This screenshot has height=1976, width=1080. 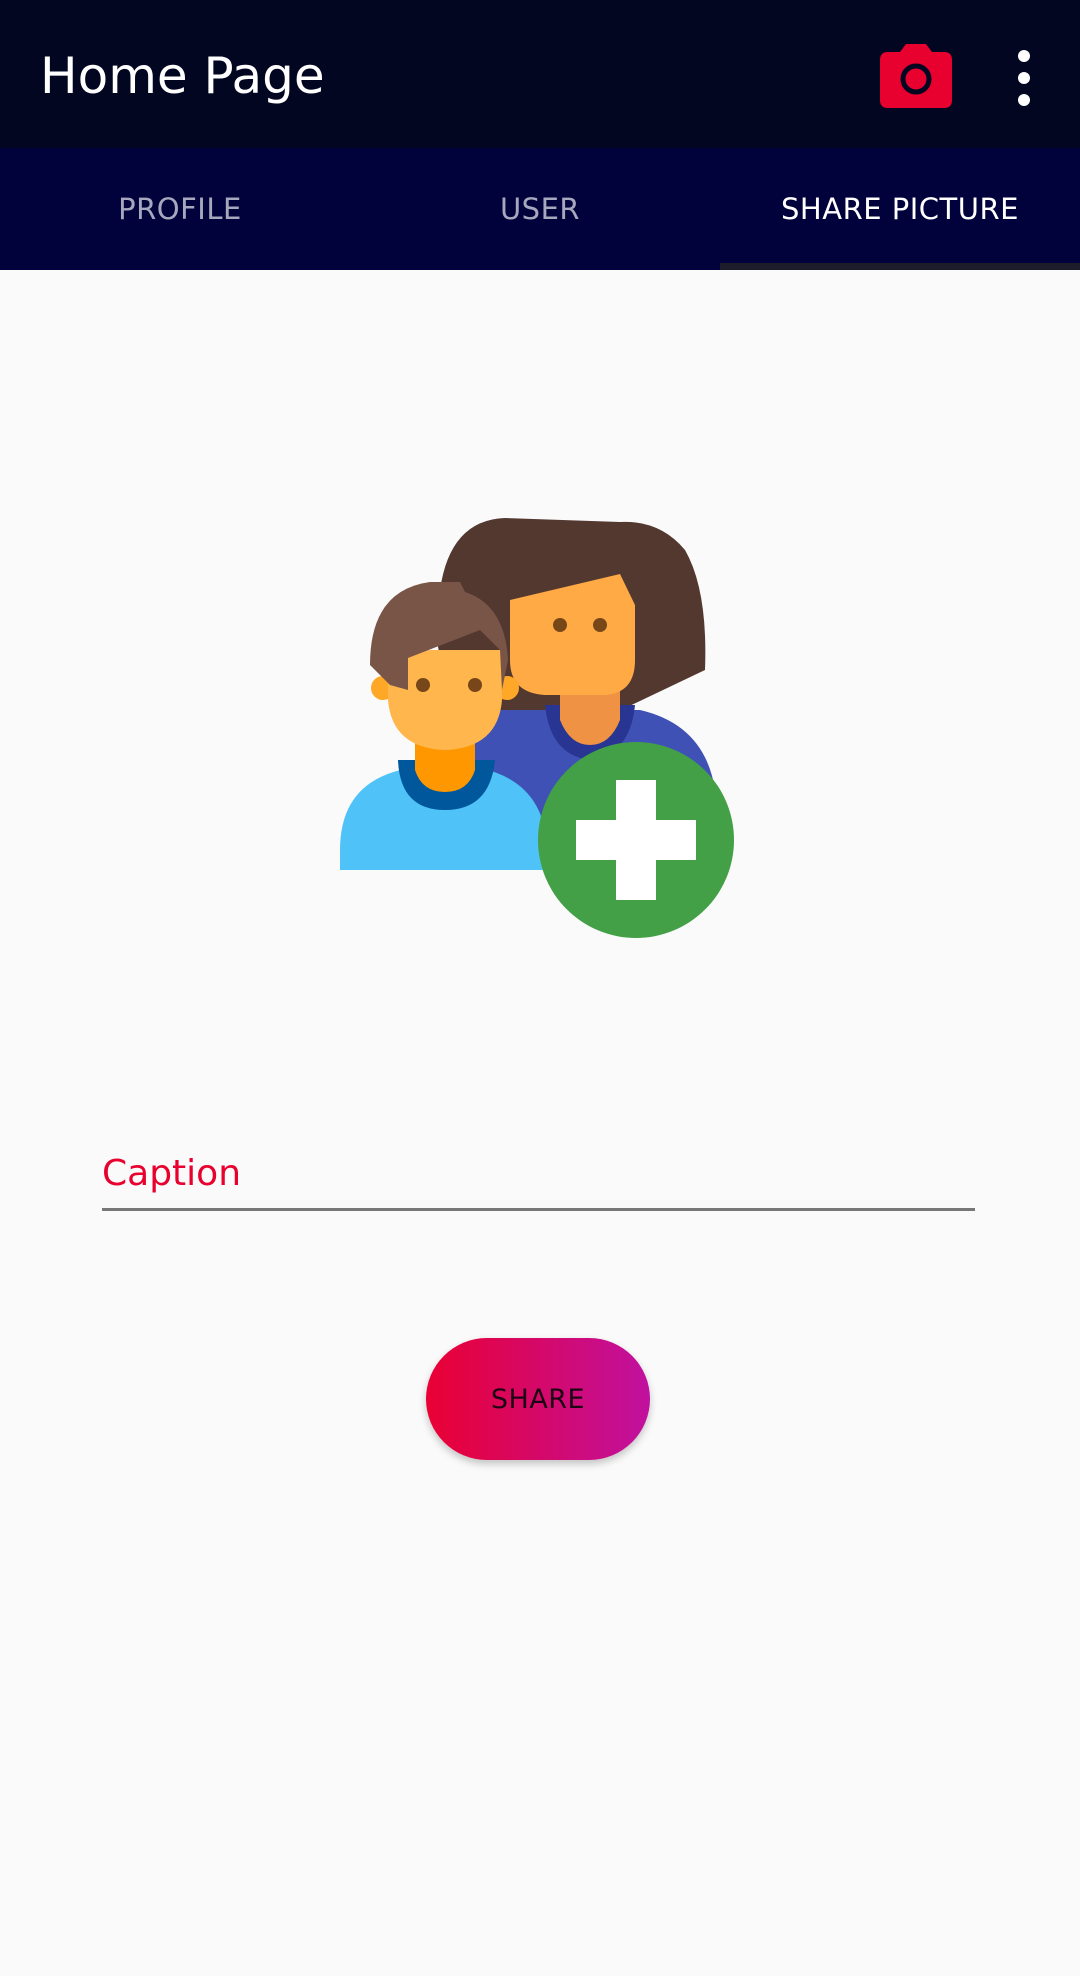 What do you see at coordinates (538, 1174) in the screenshot?
I see `caption-input` at bounding box center [538, 1174].